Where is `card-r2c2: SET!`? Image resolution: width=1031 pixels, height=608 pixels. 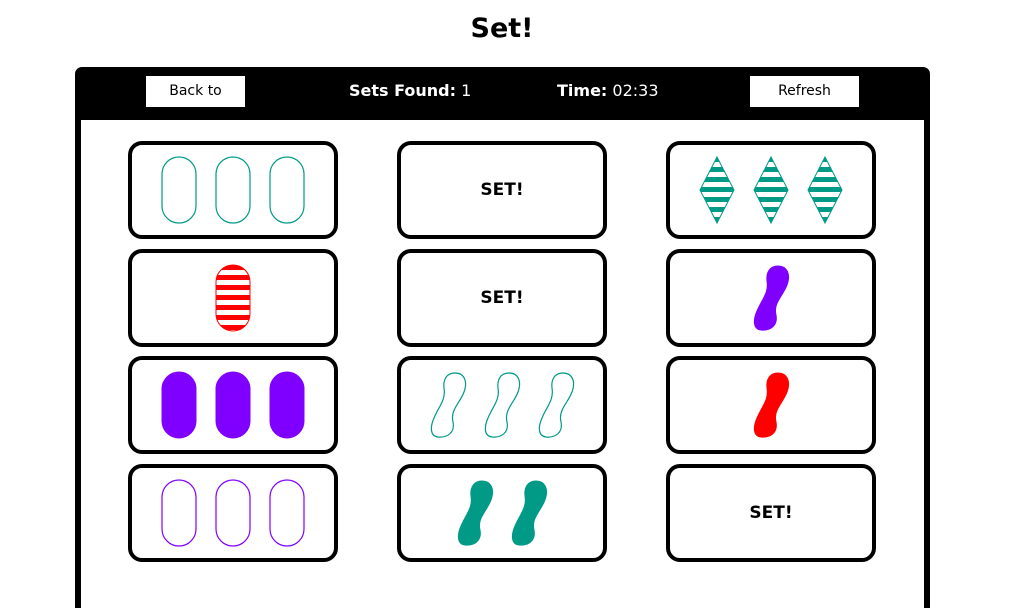 card-r2c2: SET! is located at coordinates (502, 298).